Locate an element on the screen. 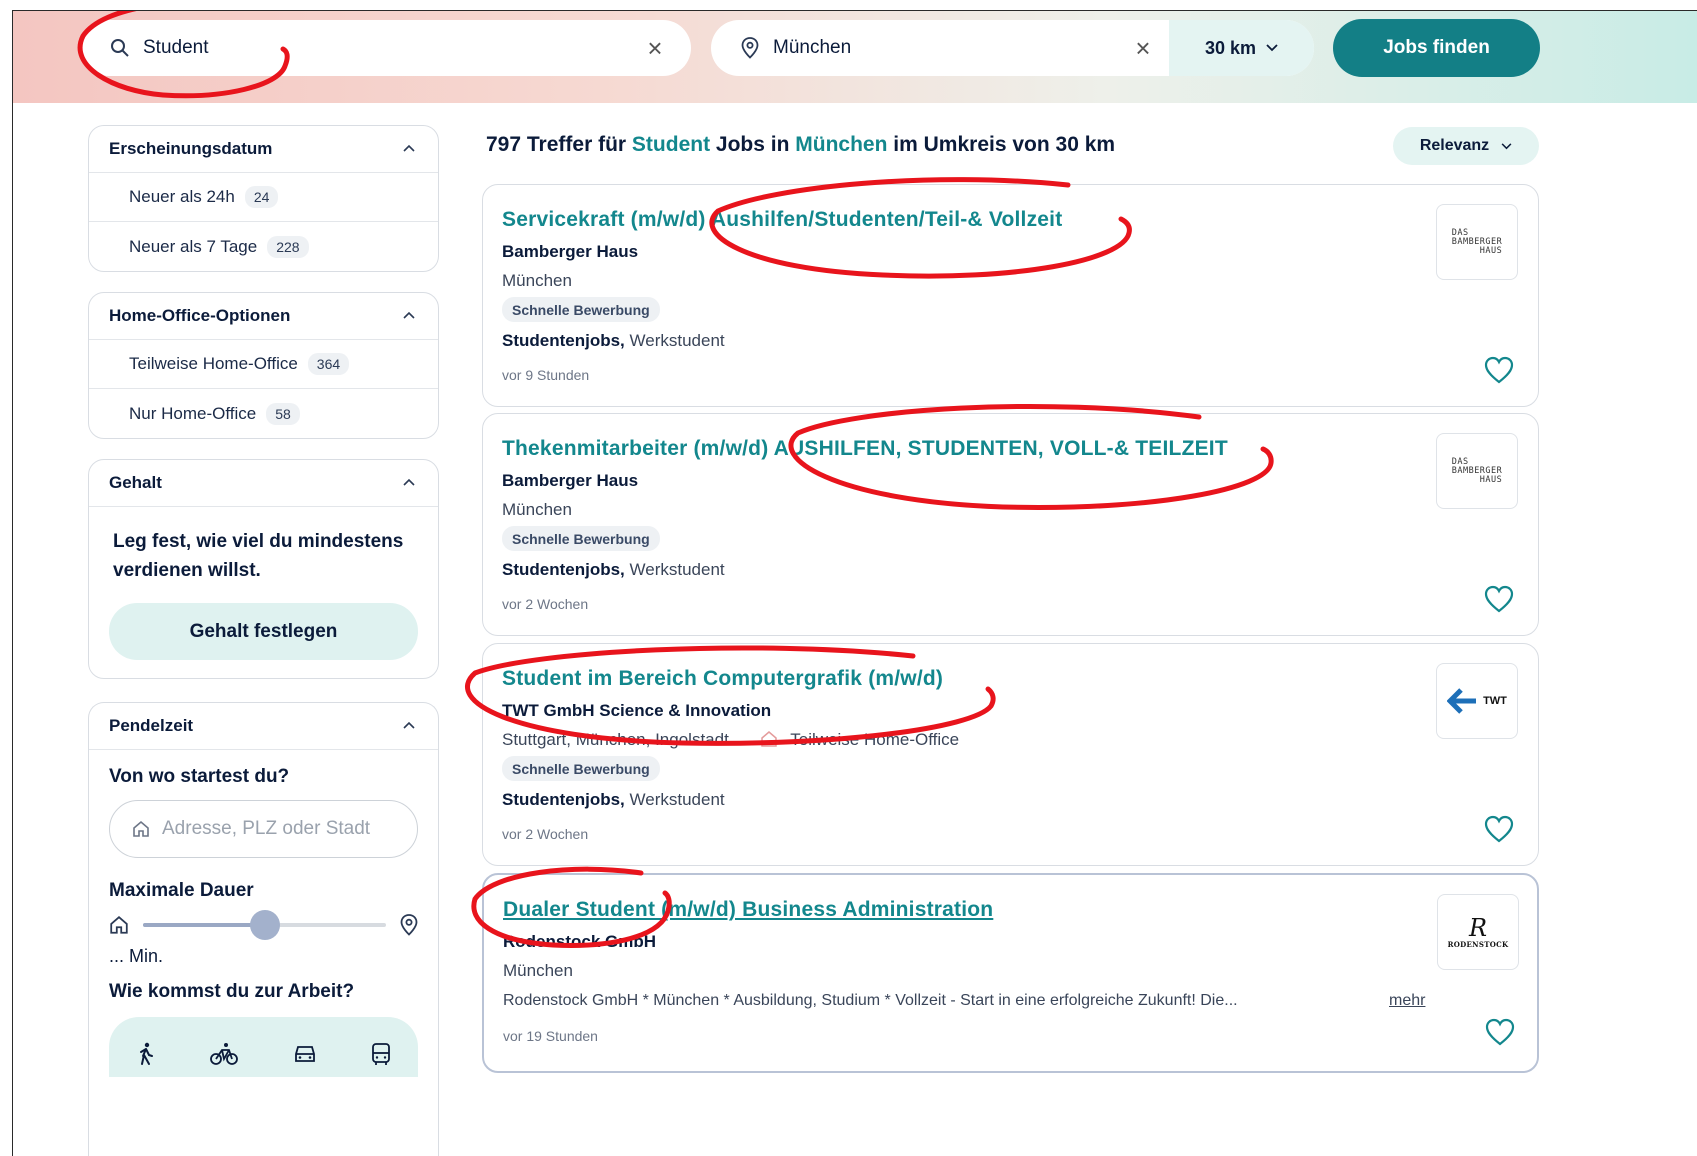 This screenshot has width=1697, height=1156. more-link: mehr is located at coordinates (1407, 1001).